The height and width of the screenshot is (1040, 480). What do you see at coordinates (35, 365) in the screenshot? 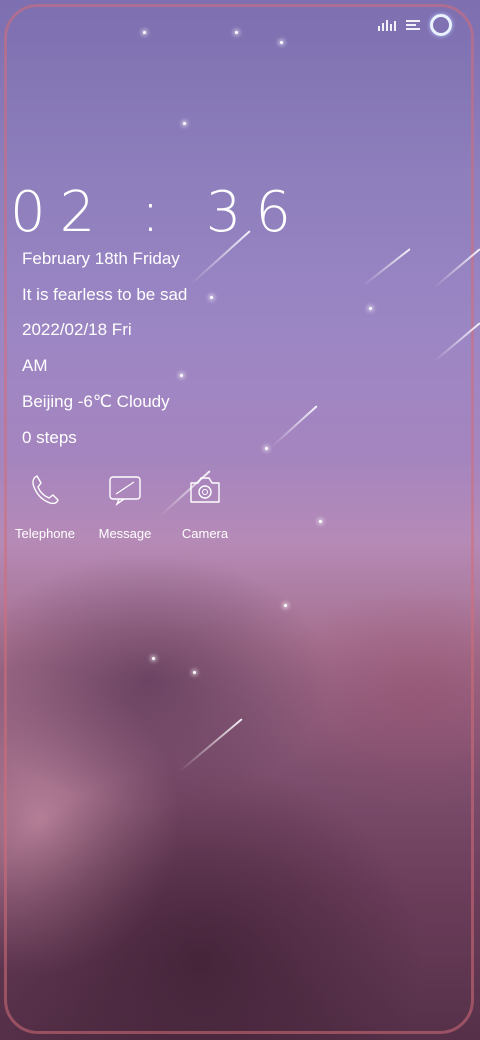
I see `am-pm-indicator: AM` at bounding box center [35, 365].